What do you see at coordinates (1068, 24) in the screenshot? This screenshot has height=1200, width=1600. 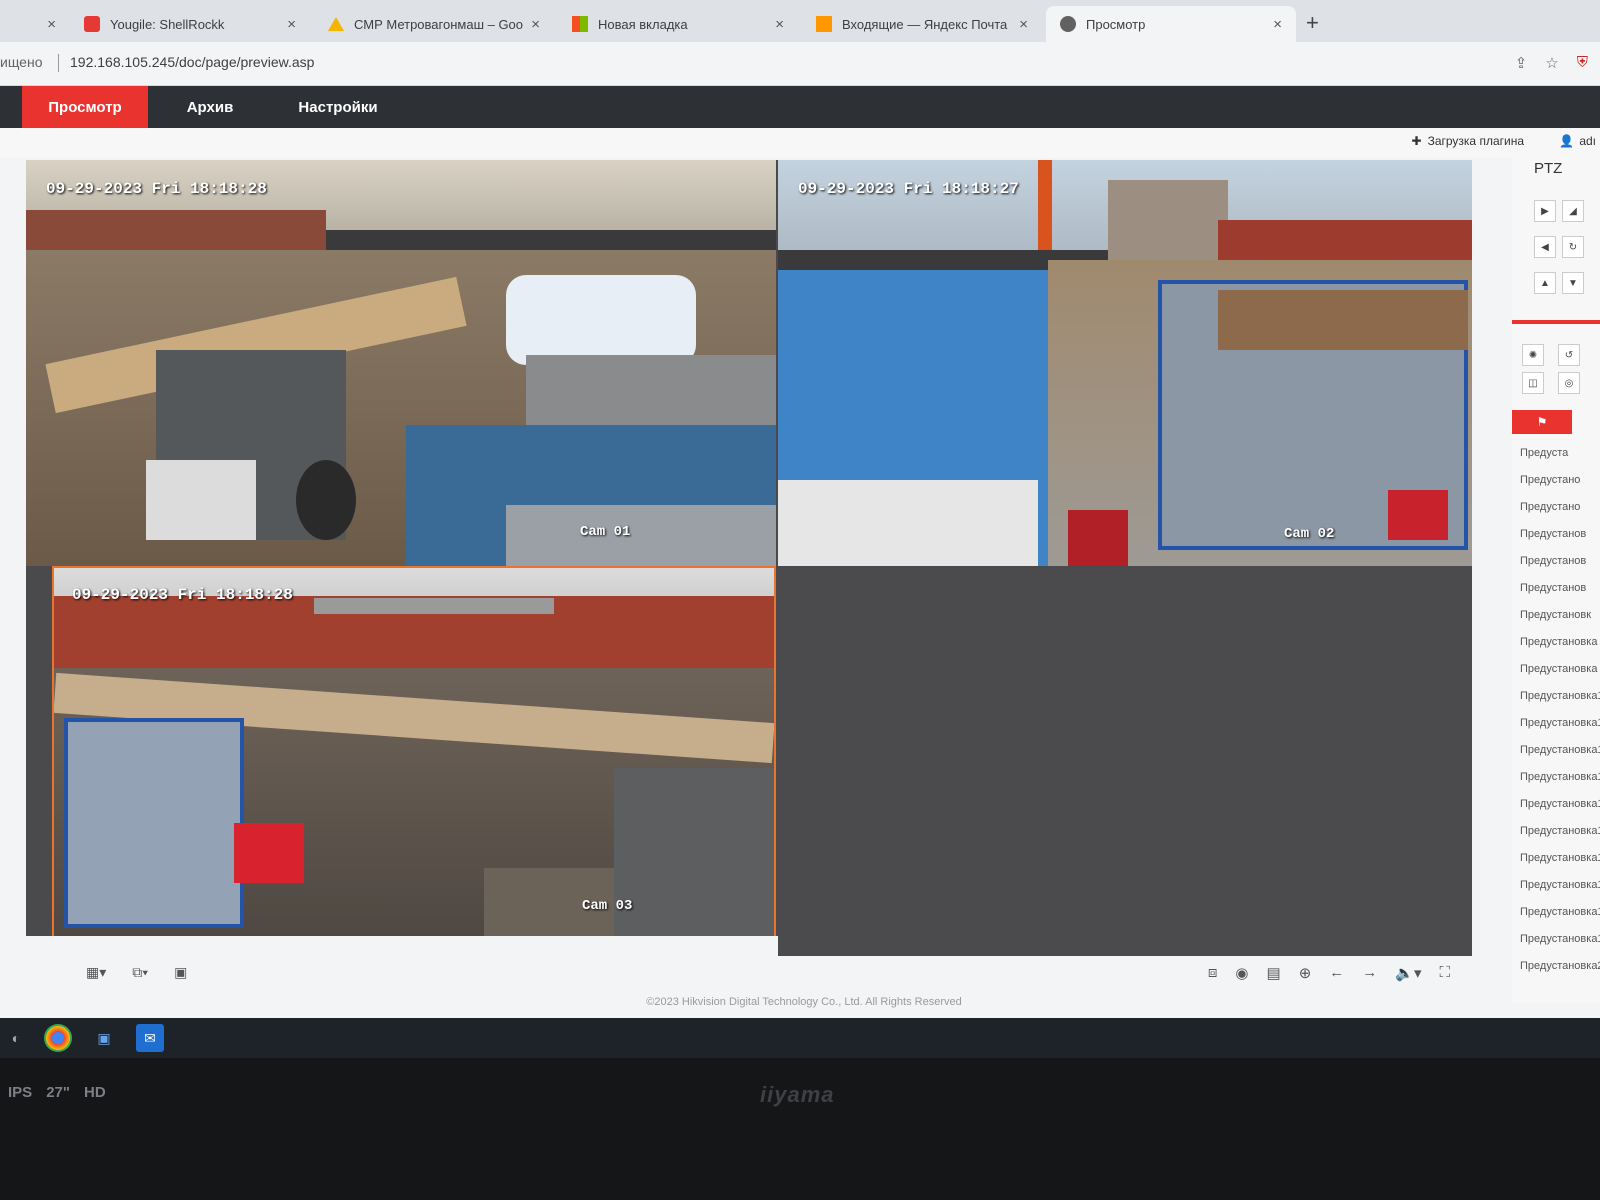 I see `camera-icon` at bounding box center [1068, 24].